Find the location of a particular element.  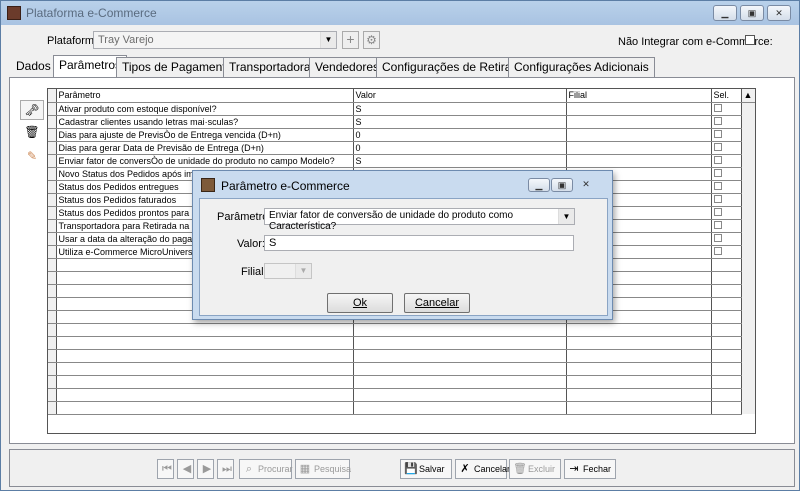

dialog-close-button: ✕ is located at coordinates (586, 185).